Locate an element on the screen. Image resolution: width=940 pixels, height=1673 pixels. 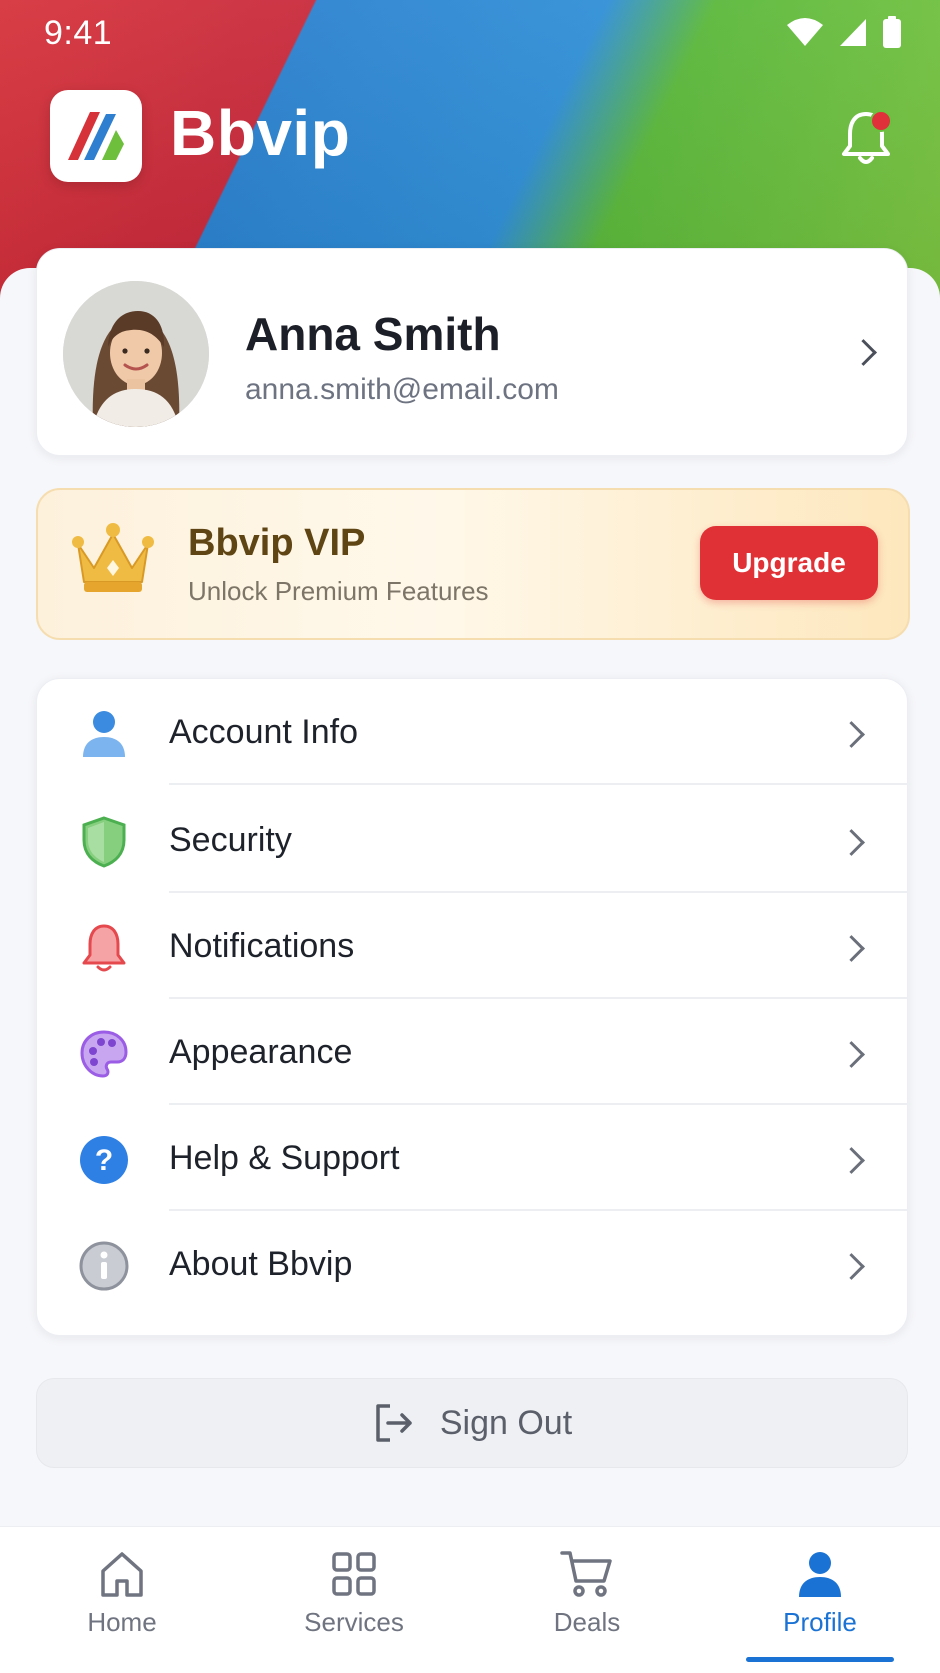
status-icons is located at coordinates (844, 32).